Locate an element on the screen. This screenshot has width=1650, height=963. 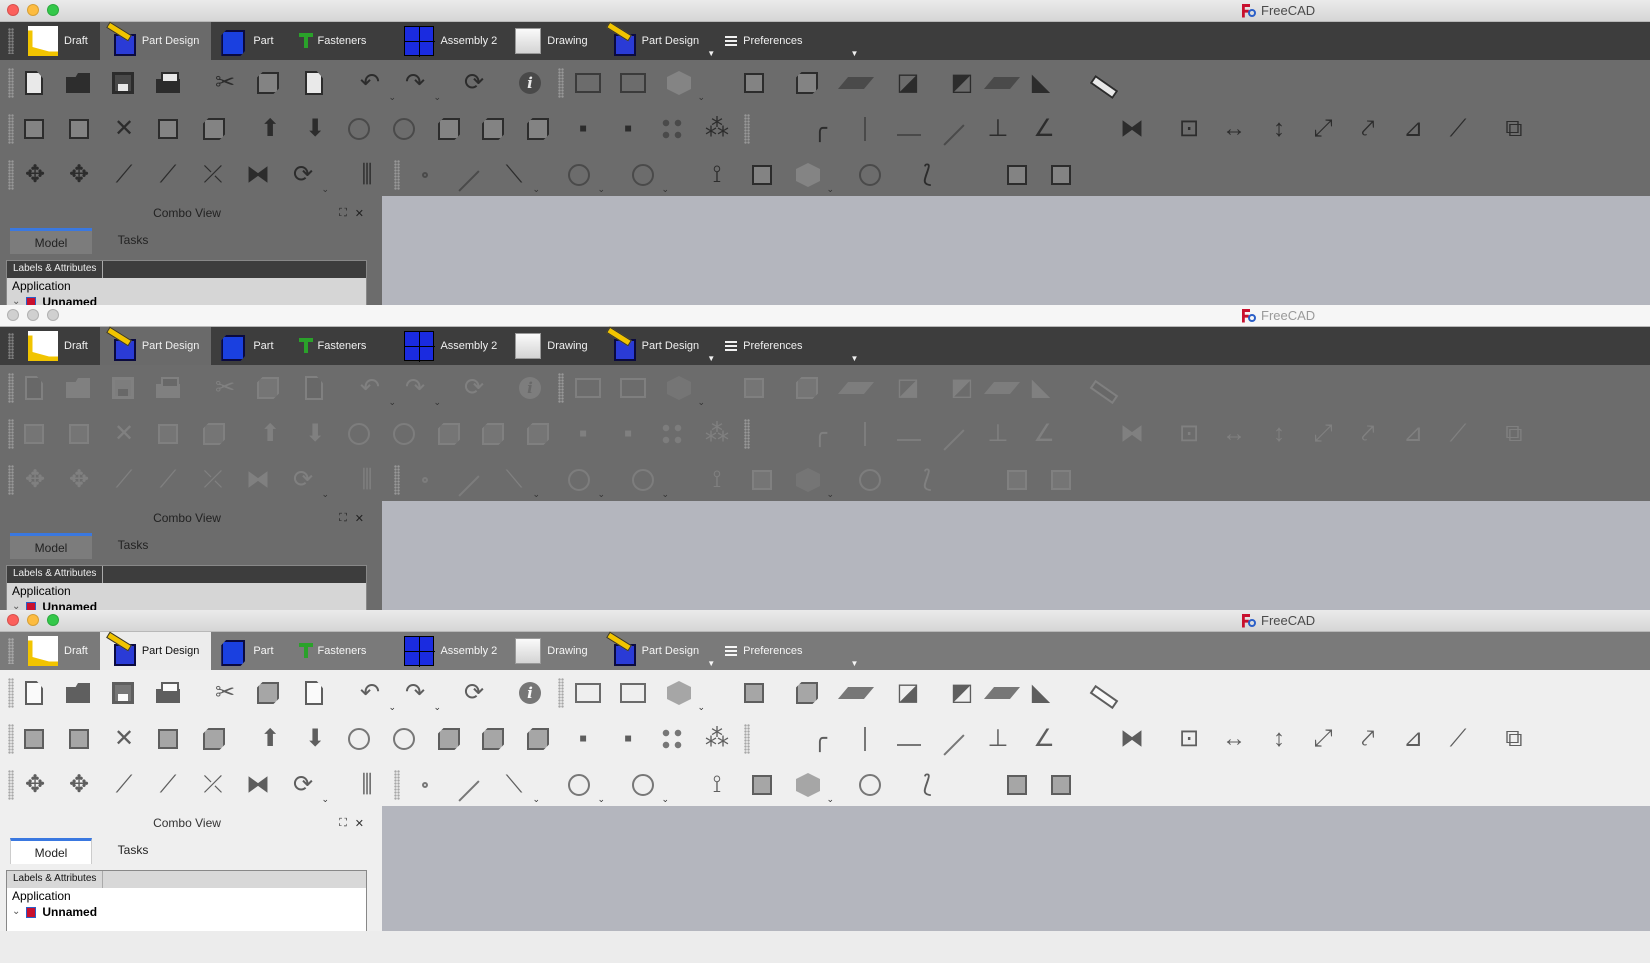
tree-item-document: ⌄ Unnamed is located at coordinates (186, 912).